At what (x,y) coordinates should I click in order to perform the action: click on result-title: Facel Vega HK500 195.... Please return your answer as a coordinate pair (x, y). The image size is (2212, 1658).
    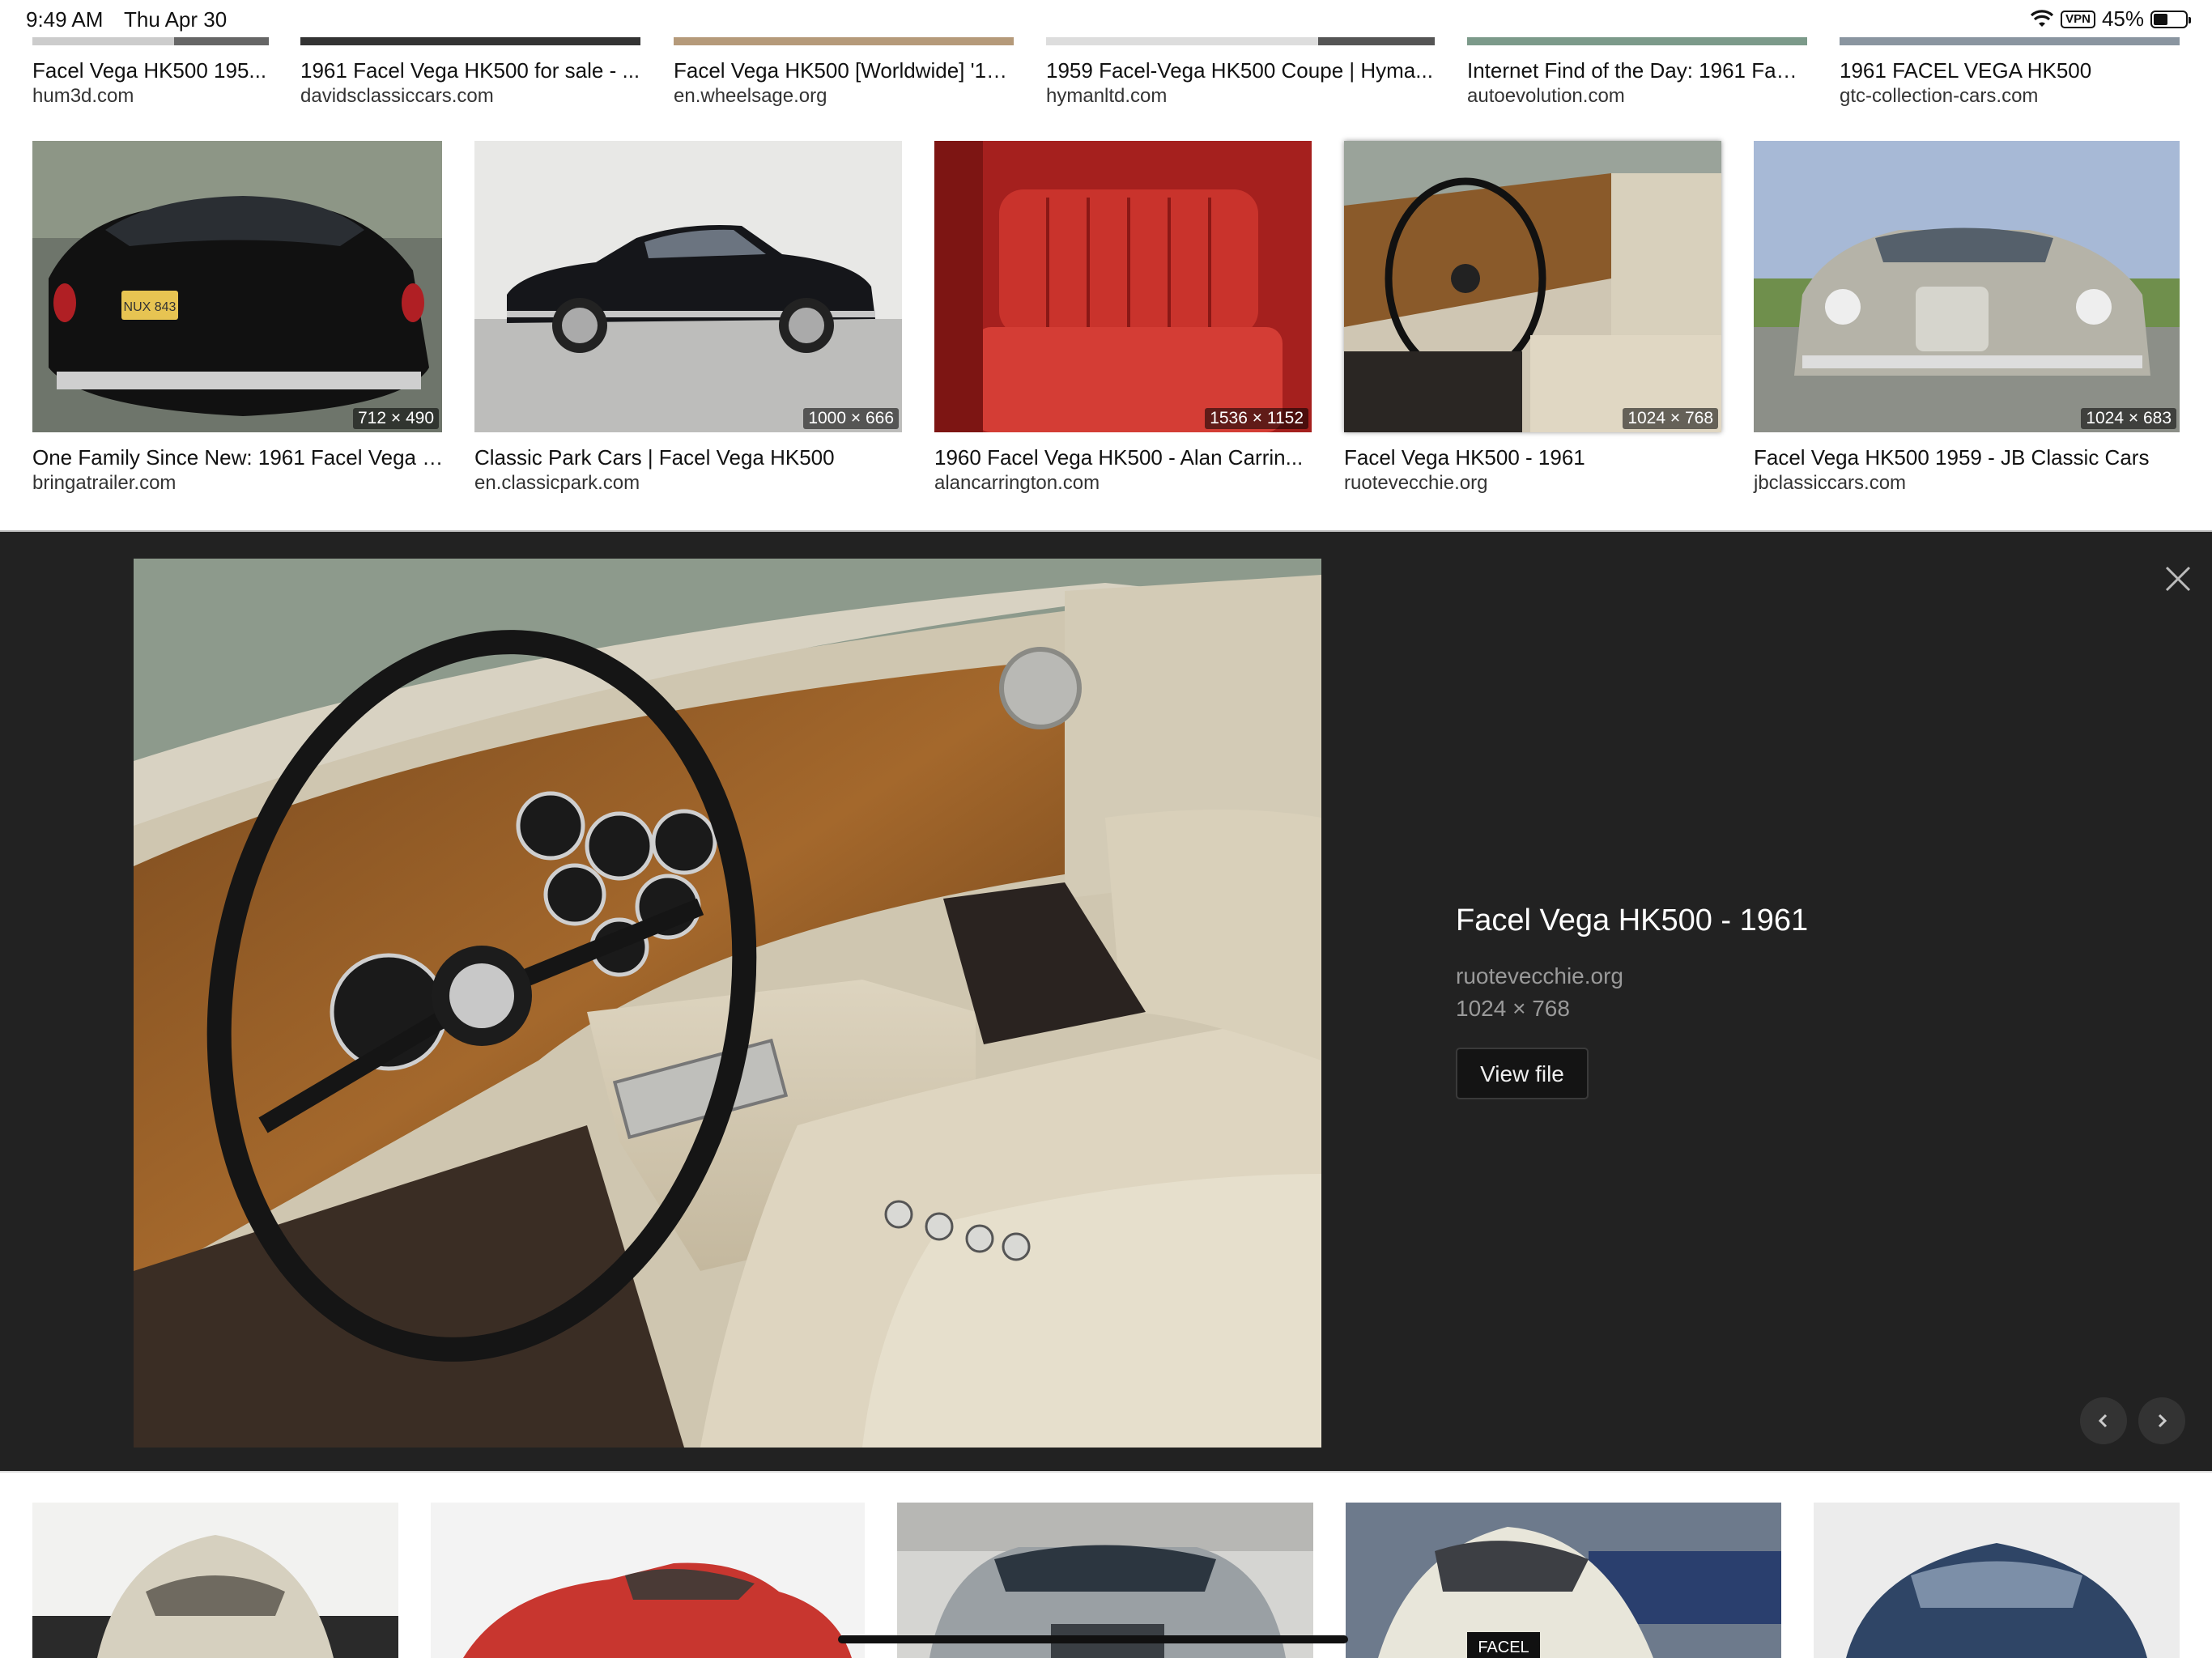
    Looking at the image, I should click on (154, 70).